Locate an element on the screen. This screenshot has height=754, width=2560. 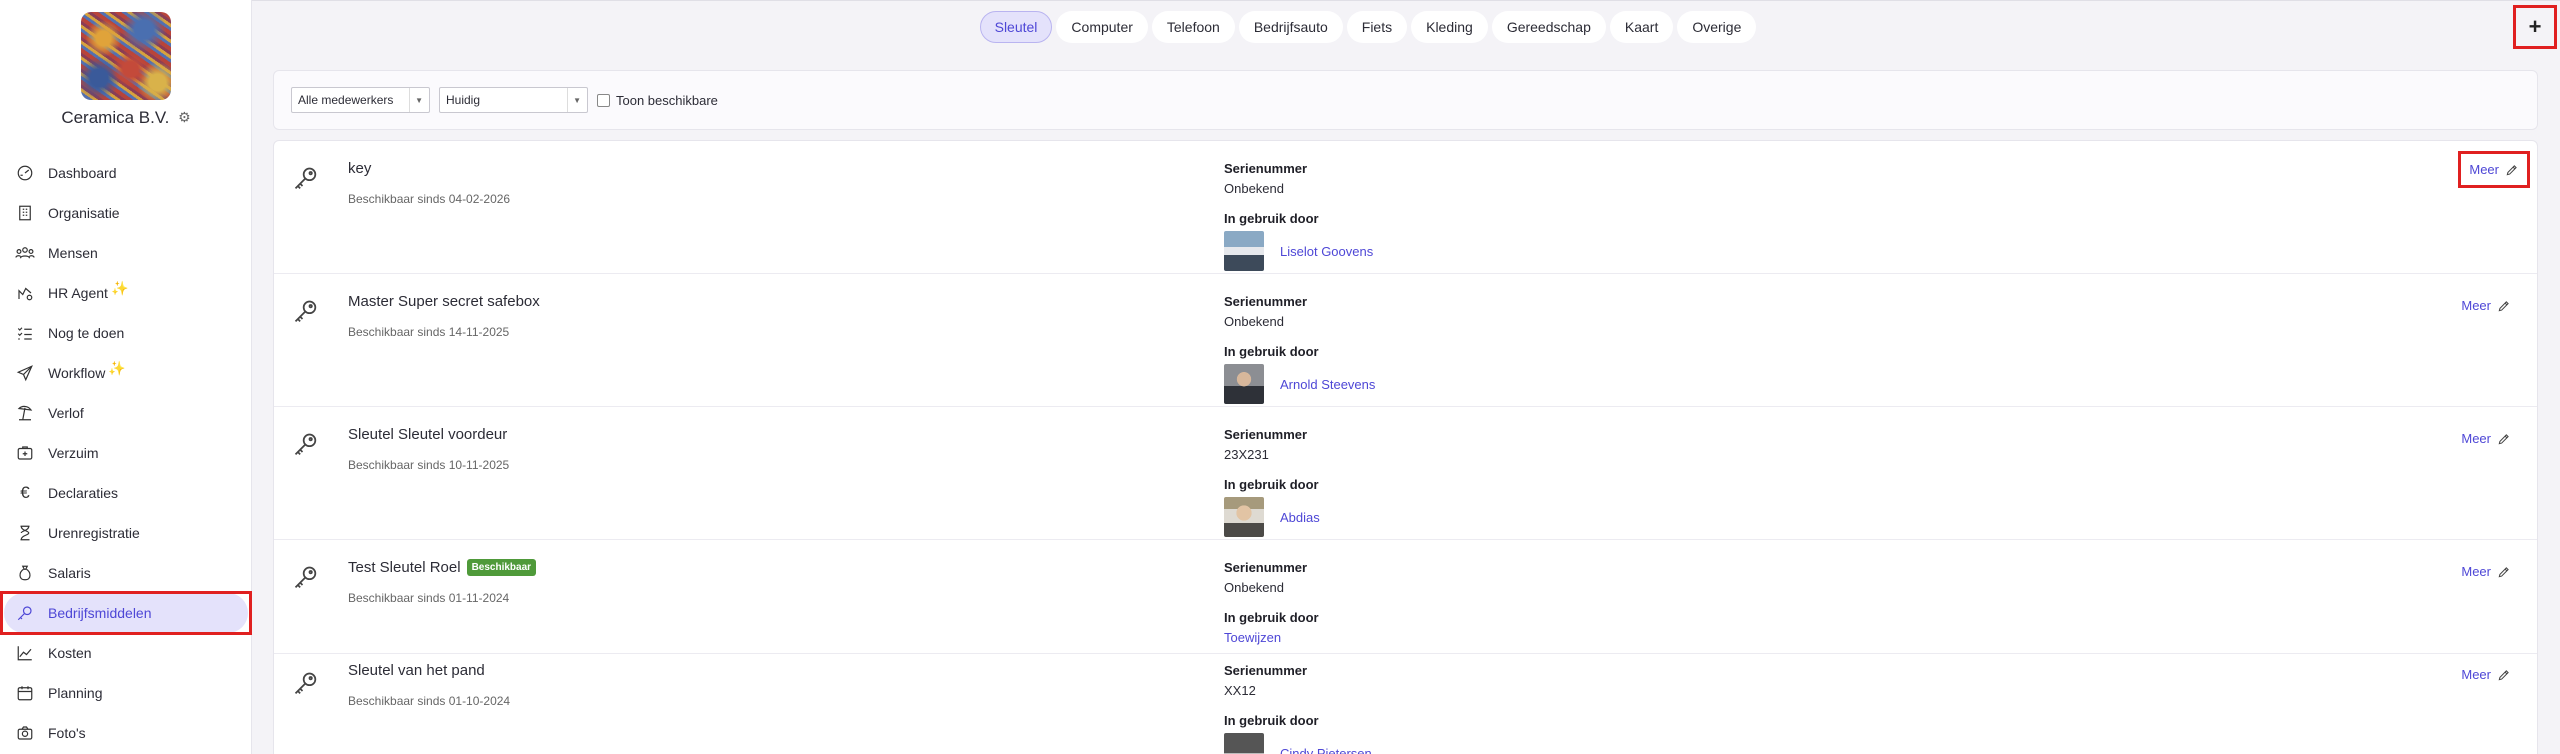
tab-gereedschap: Gereedschap is located at coordinates (1548, 26).